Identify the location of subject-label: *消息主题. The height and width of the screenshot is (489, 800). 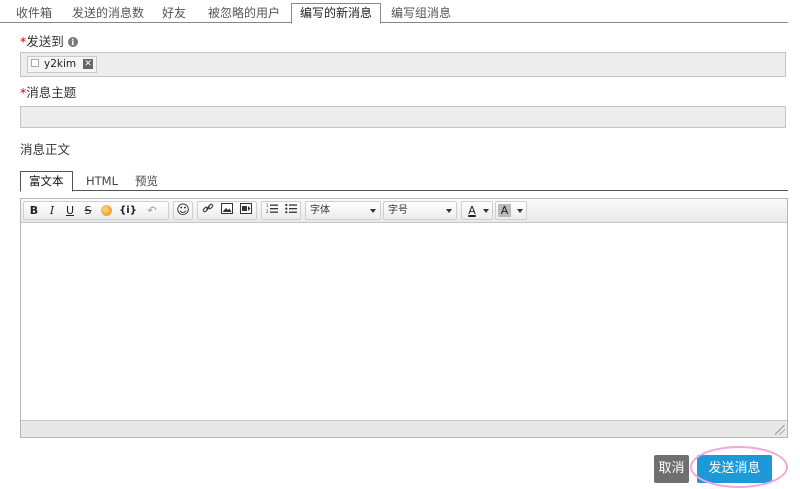
(48, 91).